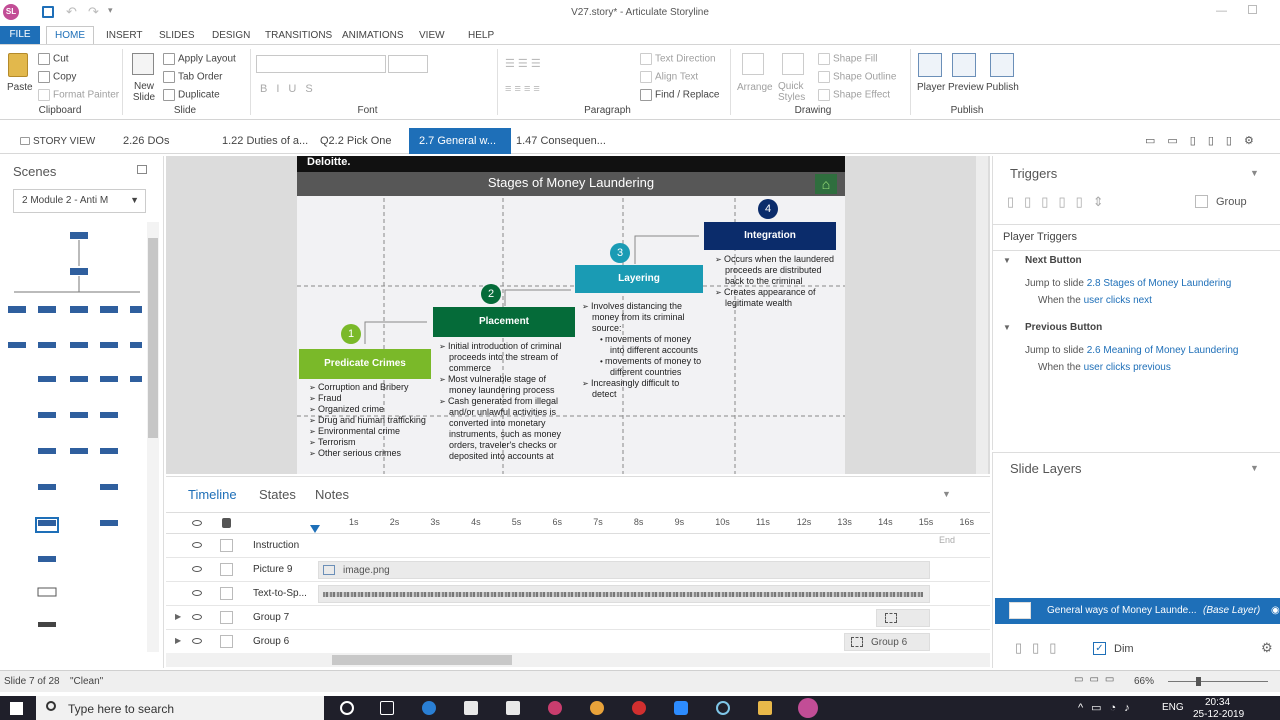  I want to click on duplicate-button: Duplicate, so click(191, 95).